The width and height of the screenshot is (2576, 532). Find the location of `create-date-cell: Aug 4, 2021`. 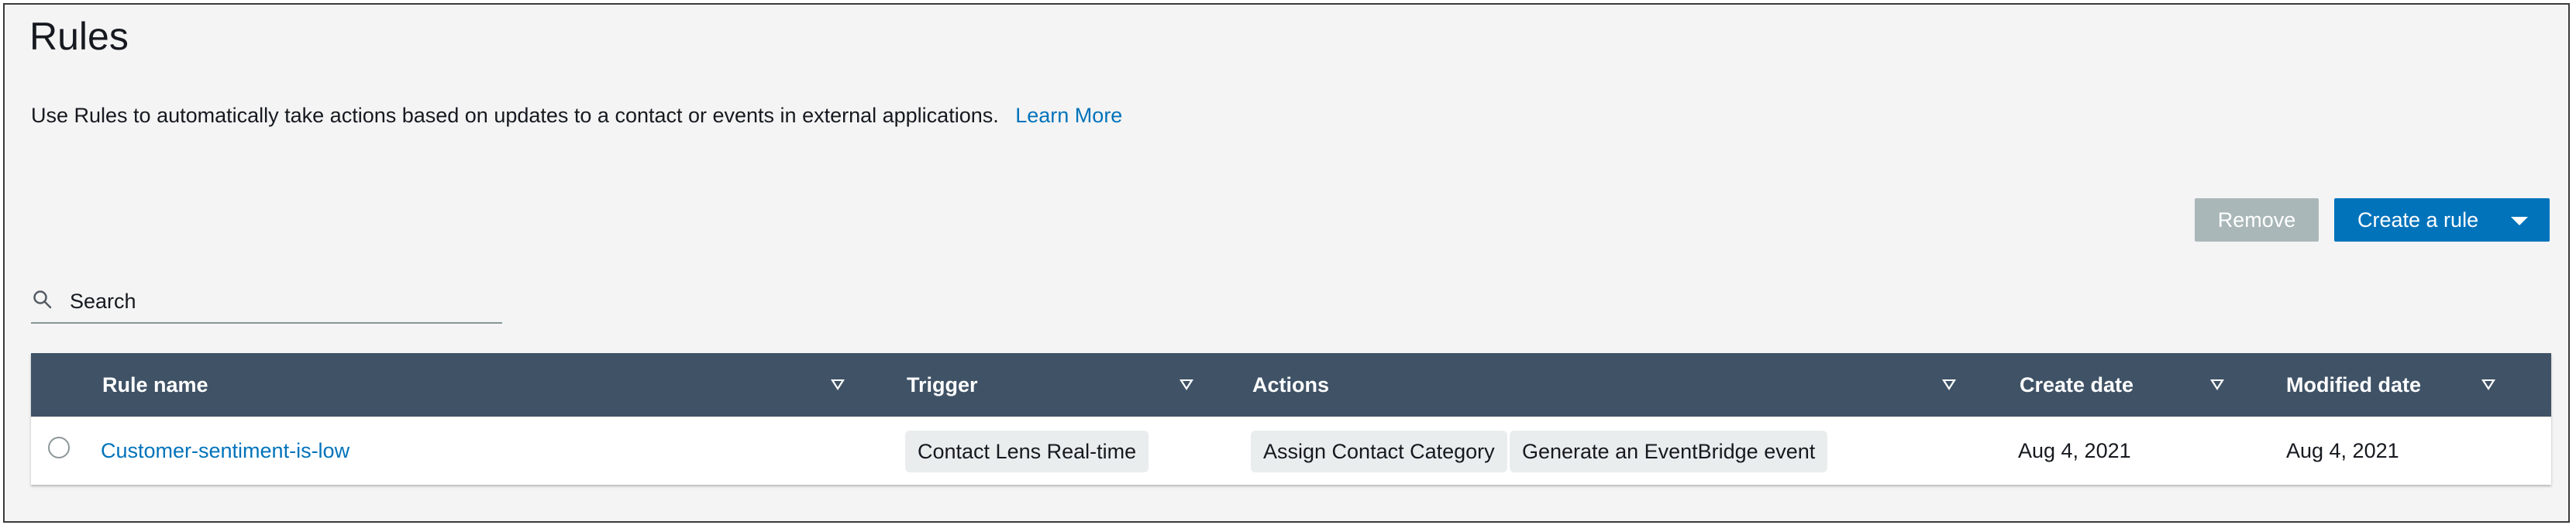

create-date-cell: Aug 4, 2021 is located at coordinates (2074, 450).